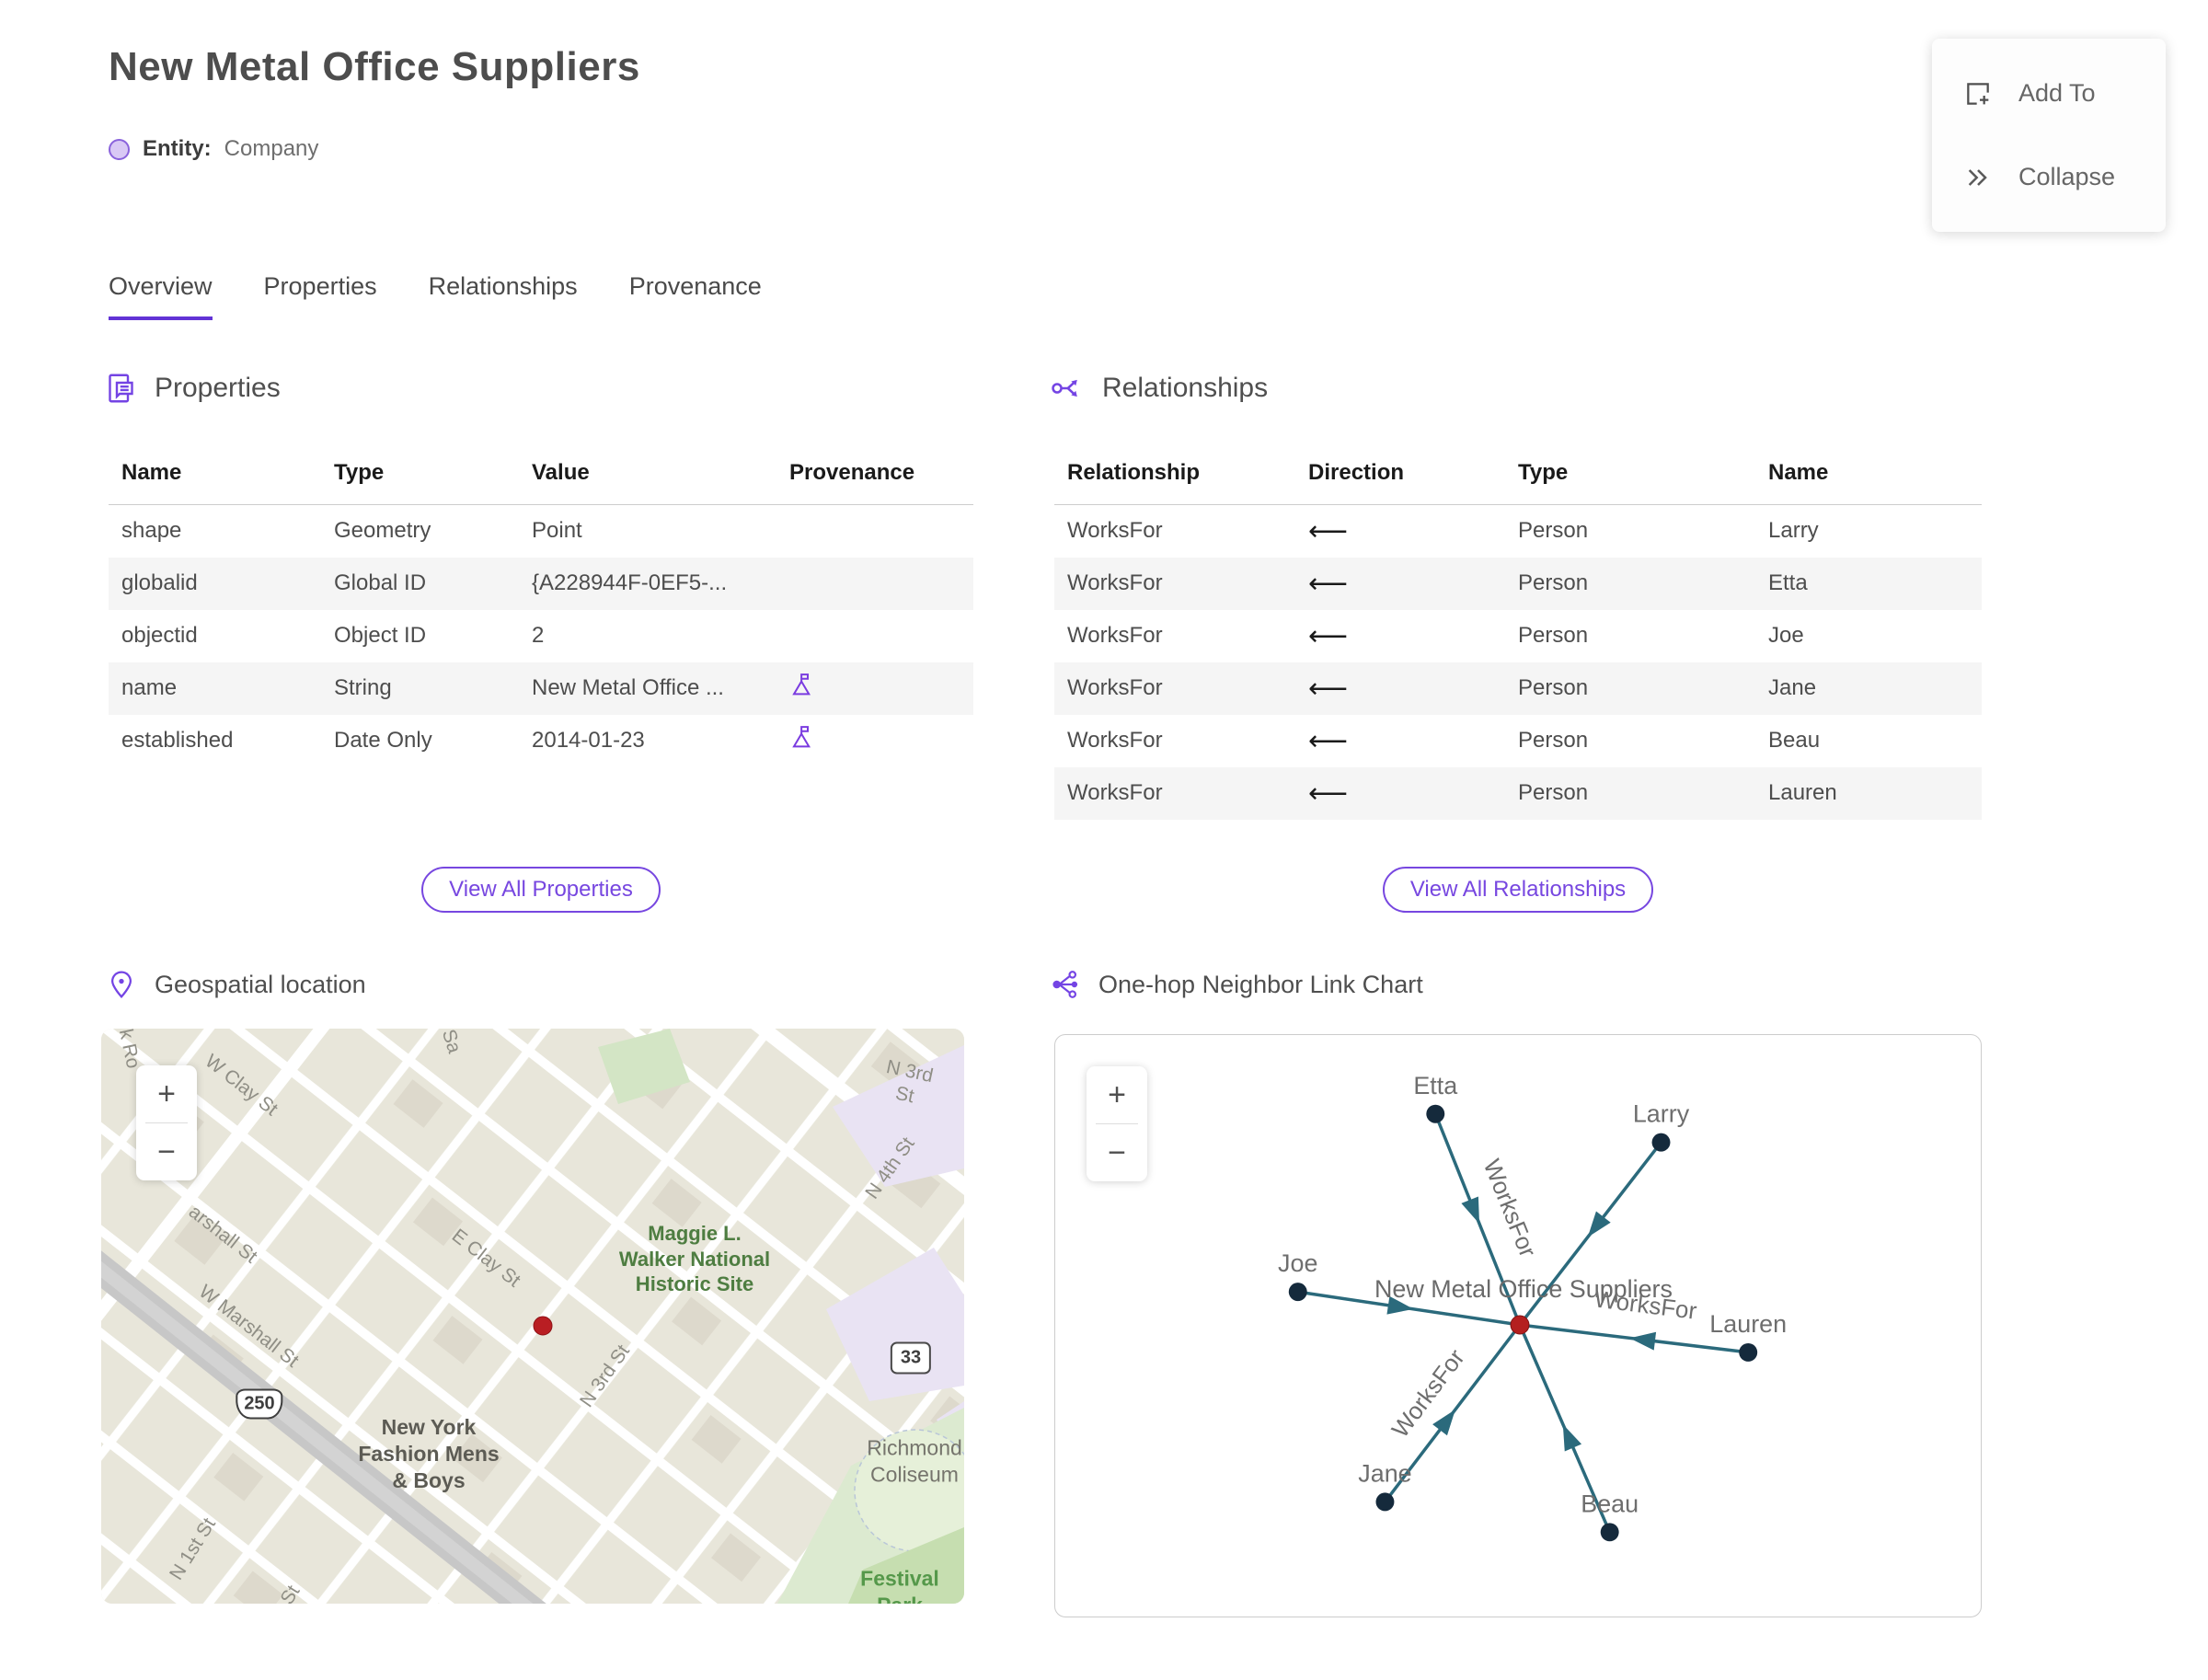 This screenshot has height=1680, width=2208. I want to click on one-hop-link-icon, so click(1065, 984).